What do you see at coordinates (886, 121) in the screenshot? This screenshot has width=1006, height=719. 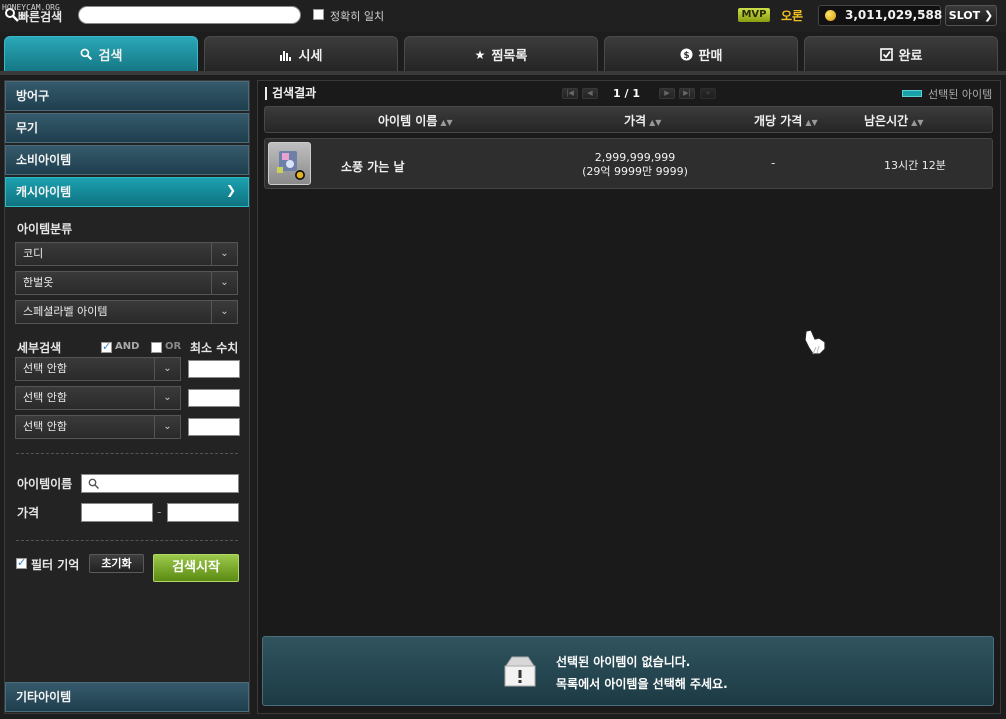 I see `column-label: 남은시간` at bounding box center [886, 121].